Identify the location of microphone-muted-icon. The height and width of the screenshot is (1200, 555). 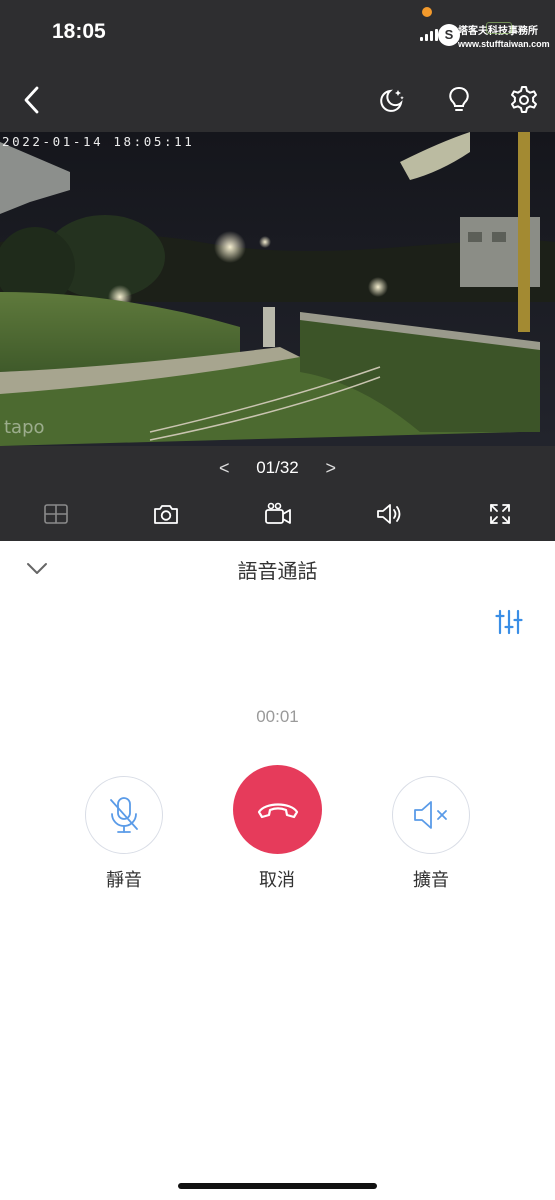
(124, 815).